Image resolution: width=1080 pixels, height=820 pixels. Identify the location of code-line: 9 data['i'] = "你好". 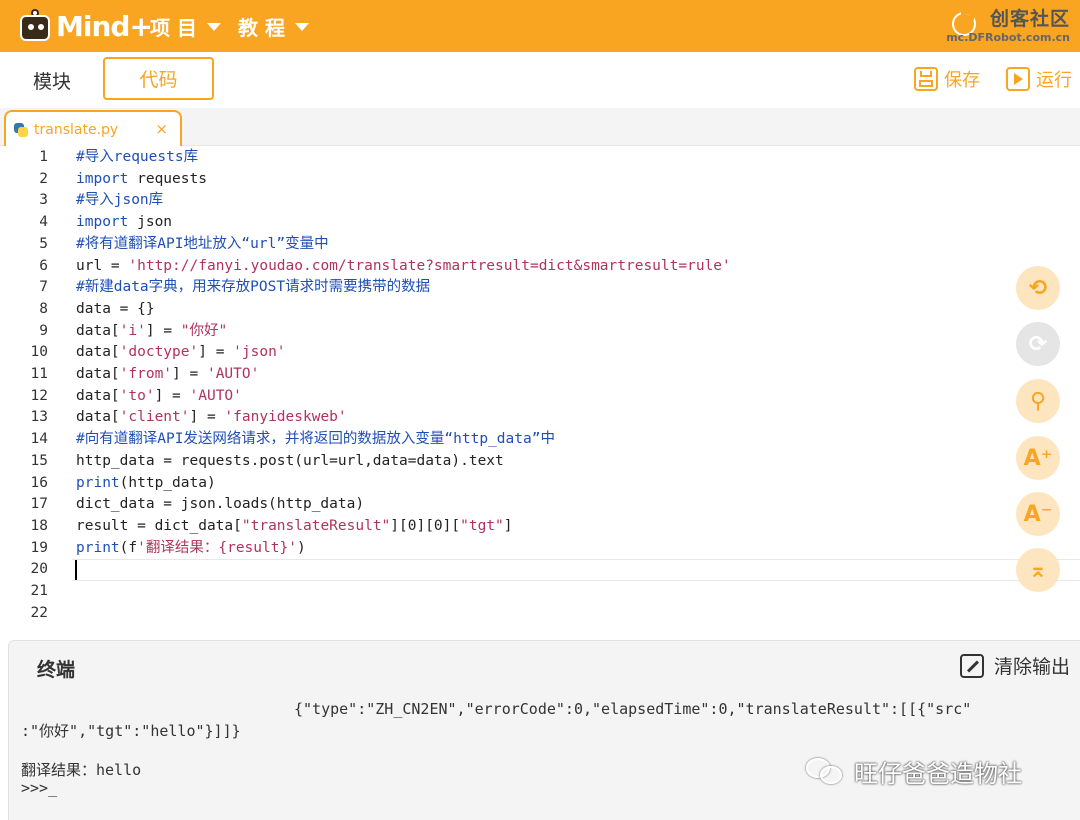
(540, 332).